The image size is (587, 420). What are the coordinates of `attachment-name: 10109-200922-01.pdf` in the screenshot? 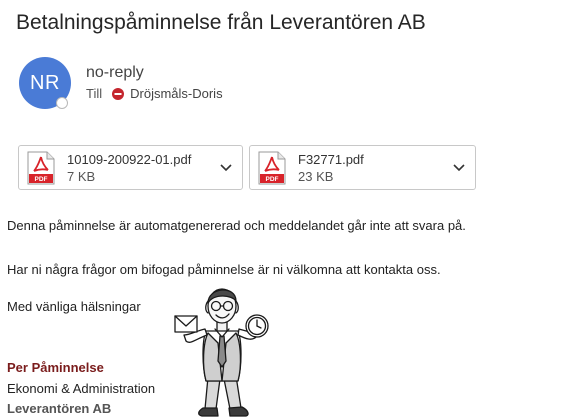 It's located at (129, 159).